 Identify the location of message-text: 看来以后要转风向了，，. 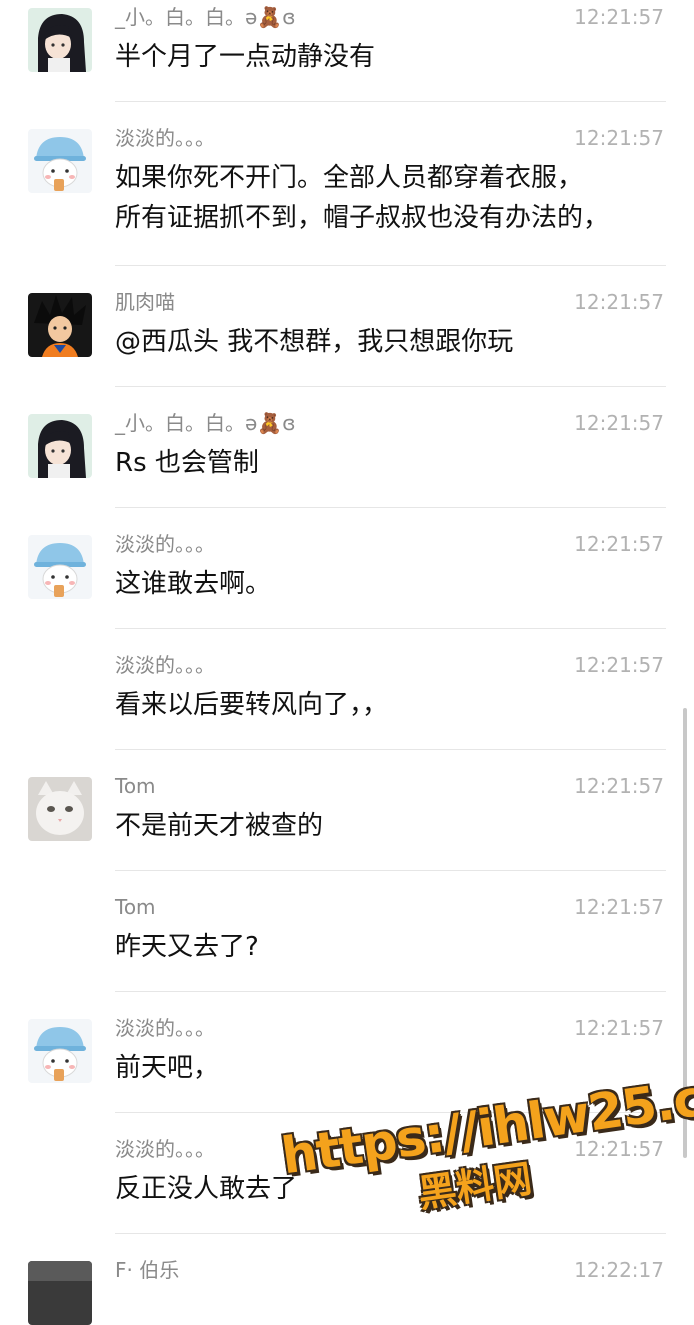
(390, 705).